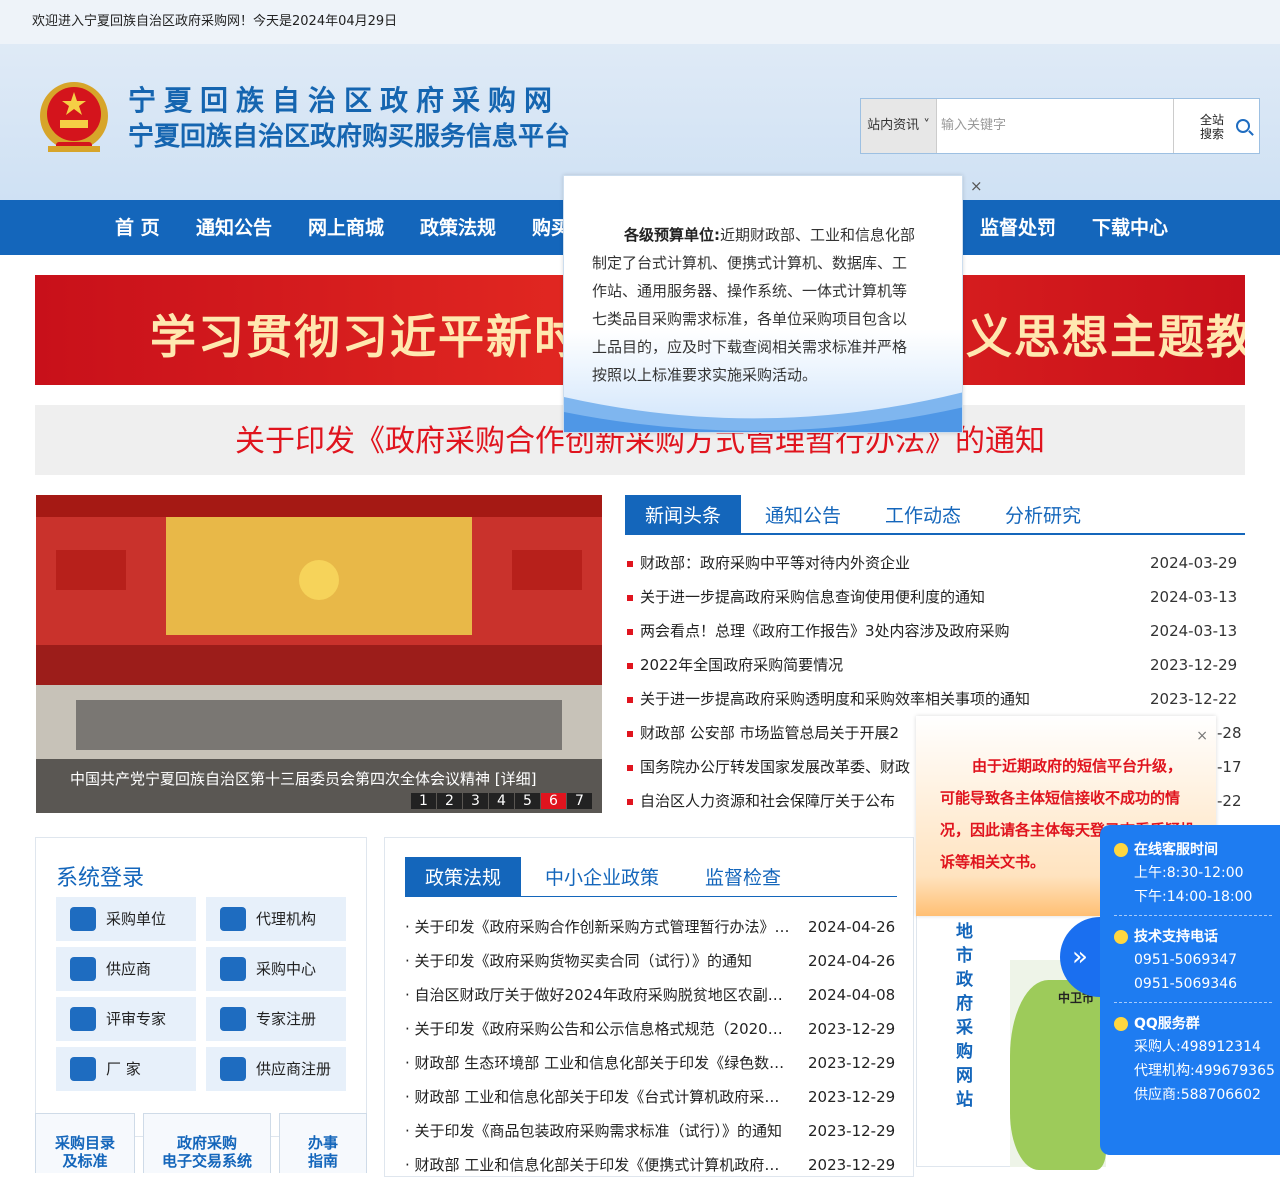 The width and height of the screenshot is (1280, 1182). What do you see at coordinates (1197, 937) in the screenshot?
I see `tech-support-title: 技术支持电话` at bounding box center [1197, 937].